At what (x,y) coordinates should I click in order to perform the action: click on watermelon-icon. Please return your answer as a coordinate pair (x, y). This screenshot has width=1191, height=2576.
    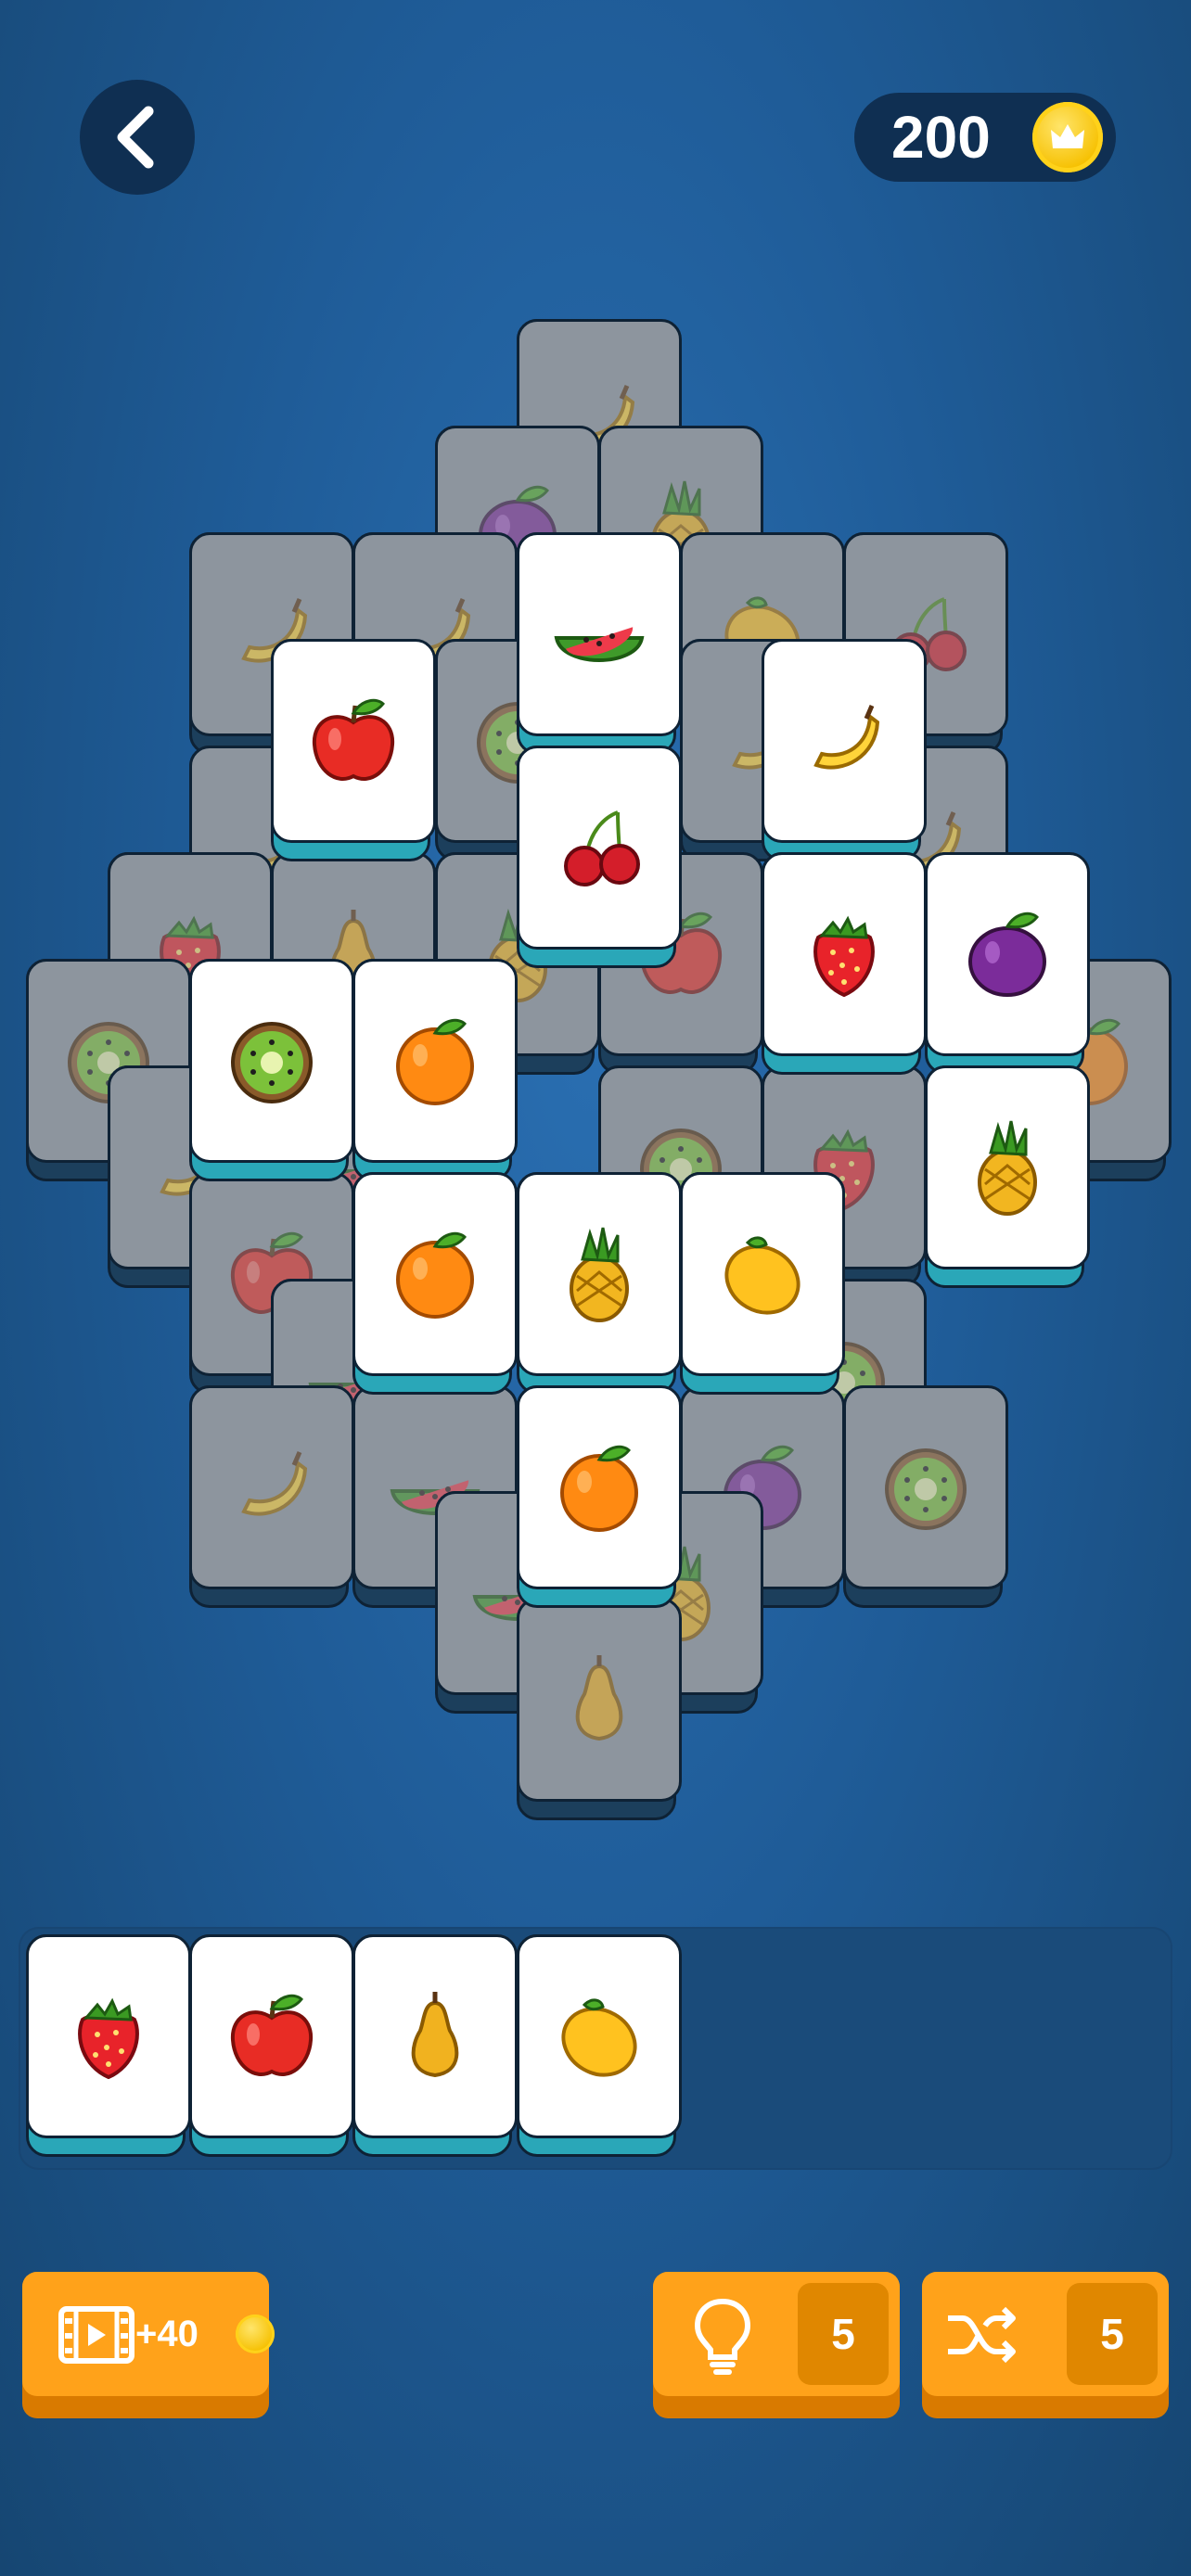
    Looking at the image, I should click on (599, 634).